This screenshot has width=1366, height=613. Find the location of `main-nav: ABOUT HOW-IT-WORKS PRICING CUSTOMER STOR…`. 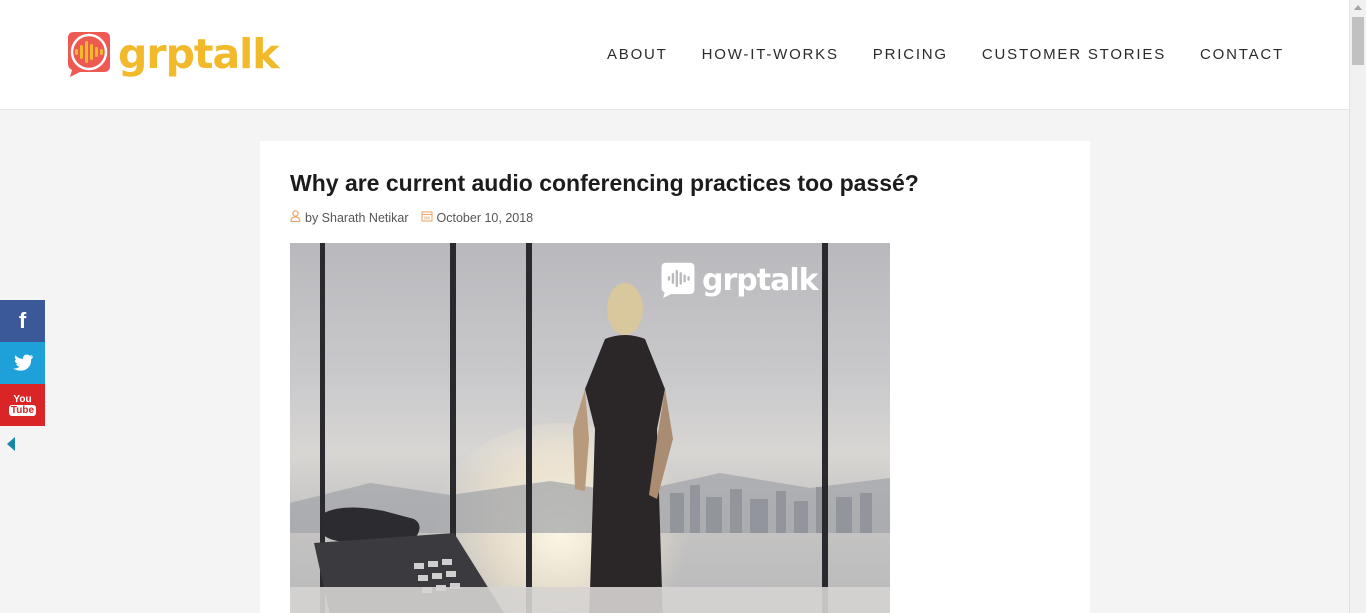

main-nav: ABOUT HOW-IT-WORKS PRICING CUSTOMER STOR… is located at coordinates (945, 54).